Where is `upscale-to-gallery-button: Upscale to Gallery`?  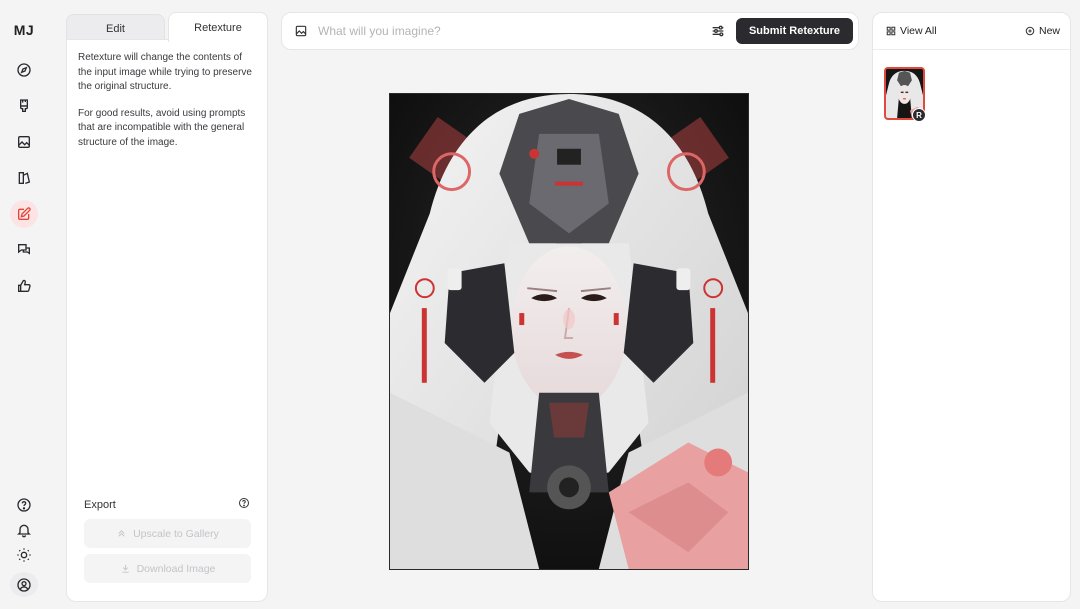
upscale-to-gallery-button: Upscale to Gallery is located at coordinates (167, 533).